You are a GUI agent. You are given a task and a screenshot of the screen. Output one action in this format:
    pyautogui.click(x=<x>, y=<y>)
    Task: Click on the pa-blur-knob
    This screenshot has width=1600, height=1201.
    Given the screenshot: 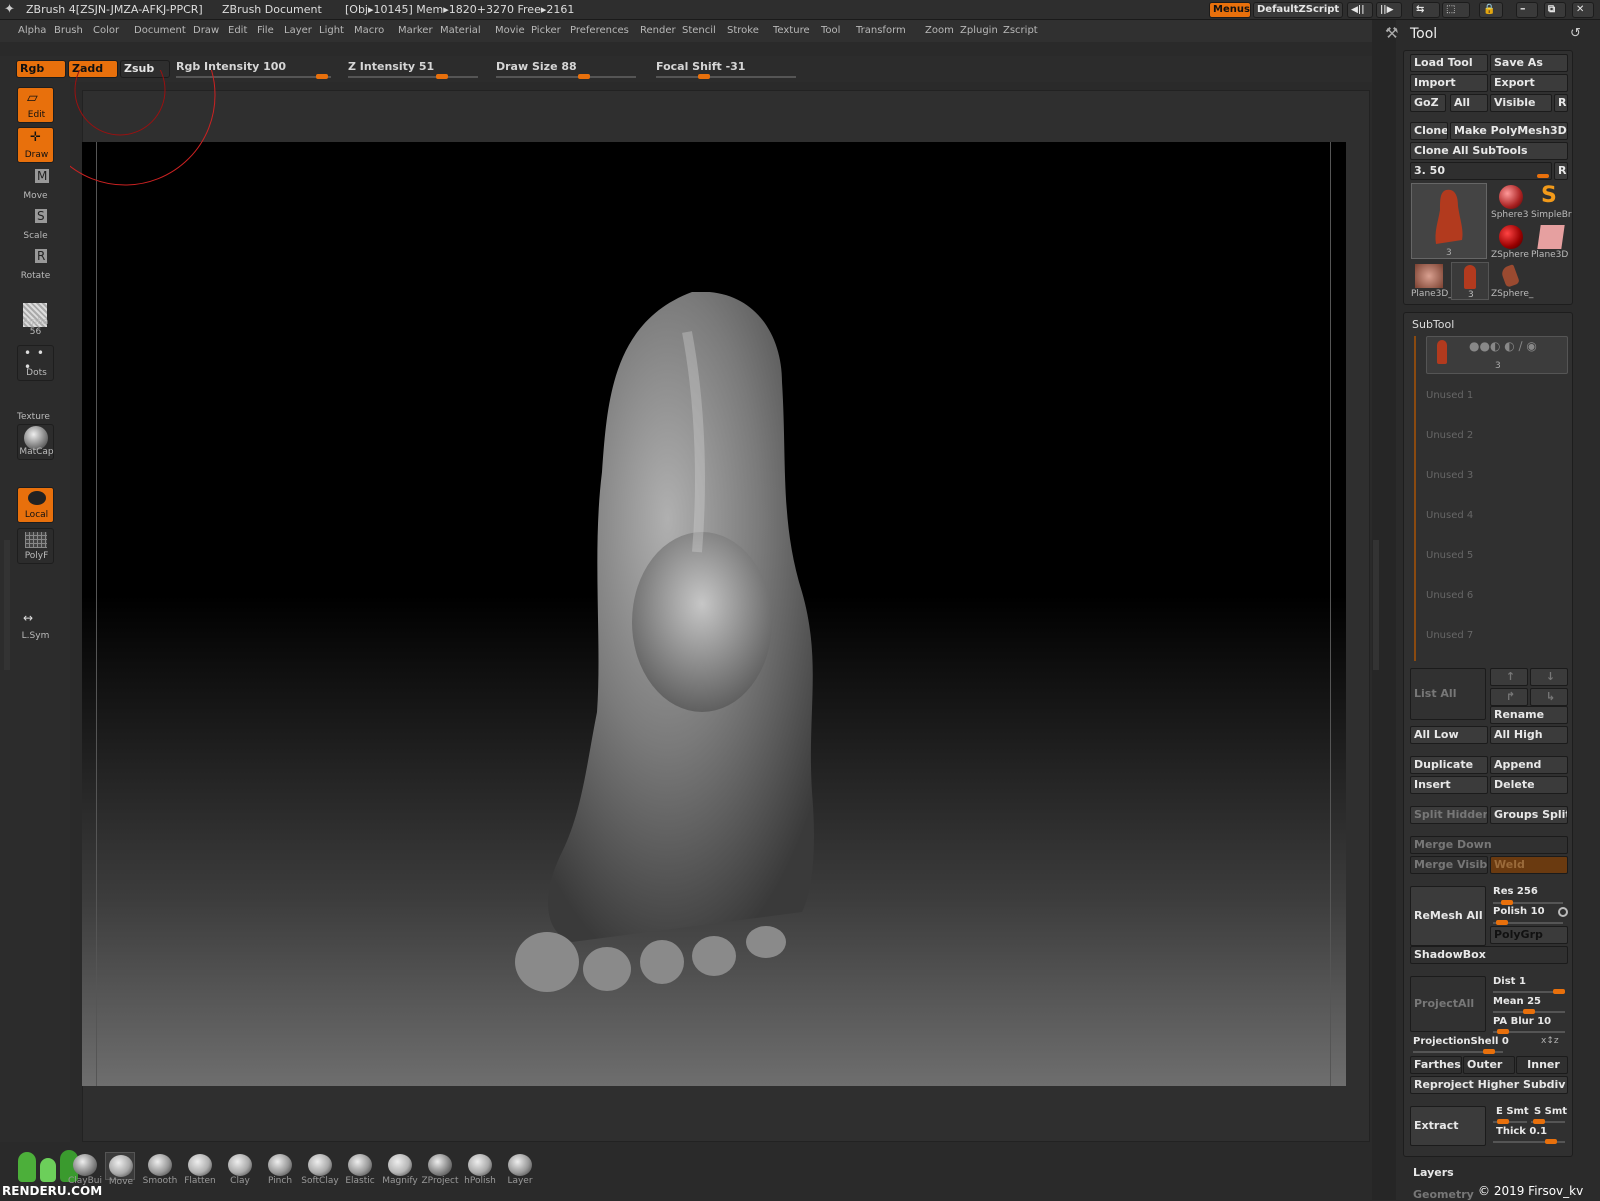 What is the action you would take?
    pyautogui.click(x=1503, y=1031)
    